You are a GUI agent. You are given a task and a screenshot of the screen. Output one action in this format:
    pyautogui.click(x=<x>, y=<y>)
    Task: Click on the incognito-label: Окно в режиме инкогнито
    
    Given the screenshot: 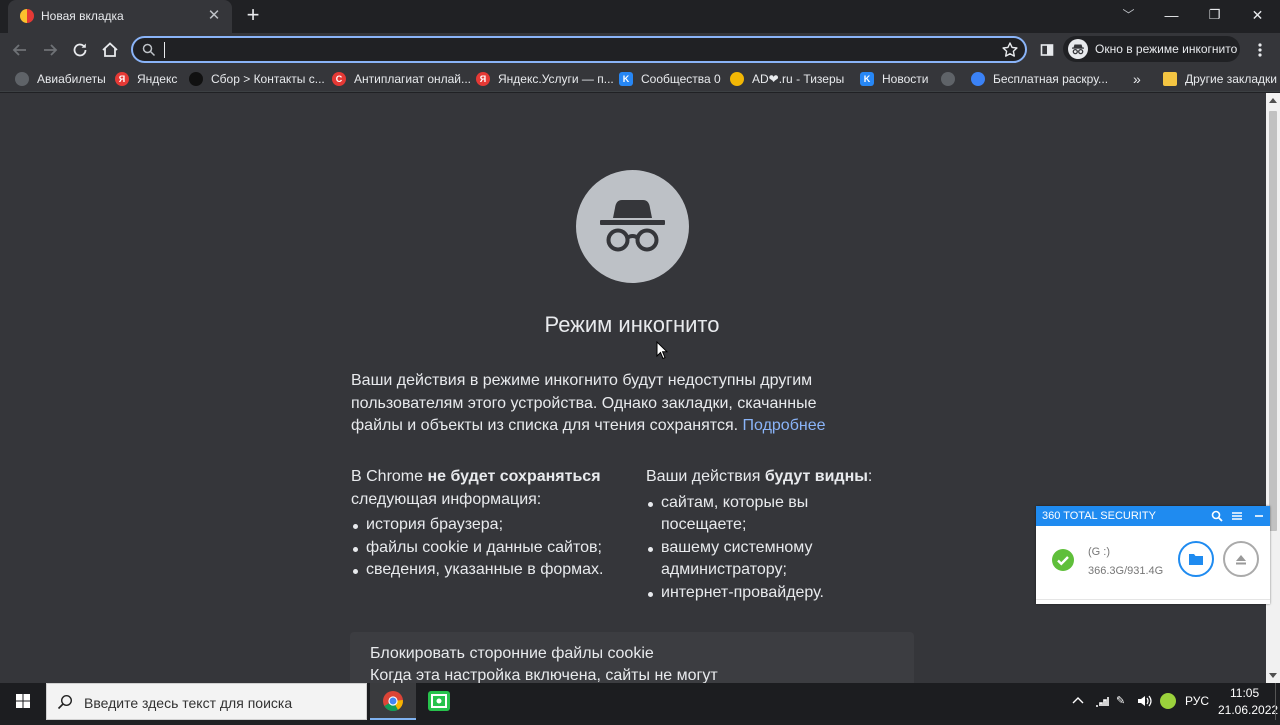 What is the action you would take?
    pyautogui.click(x=1166, y=49)
    